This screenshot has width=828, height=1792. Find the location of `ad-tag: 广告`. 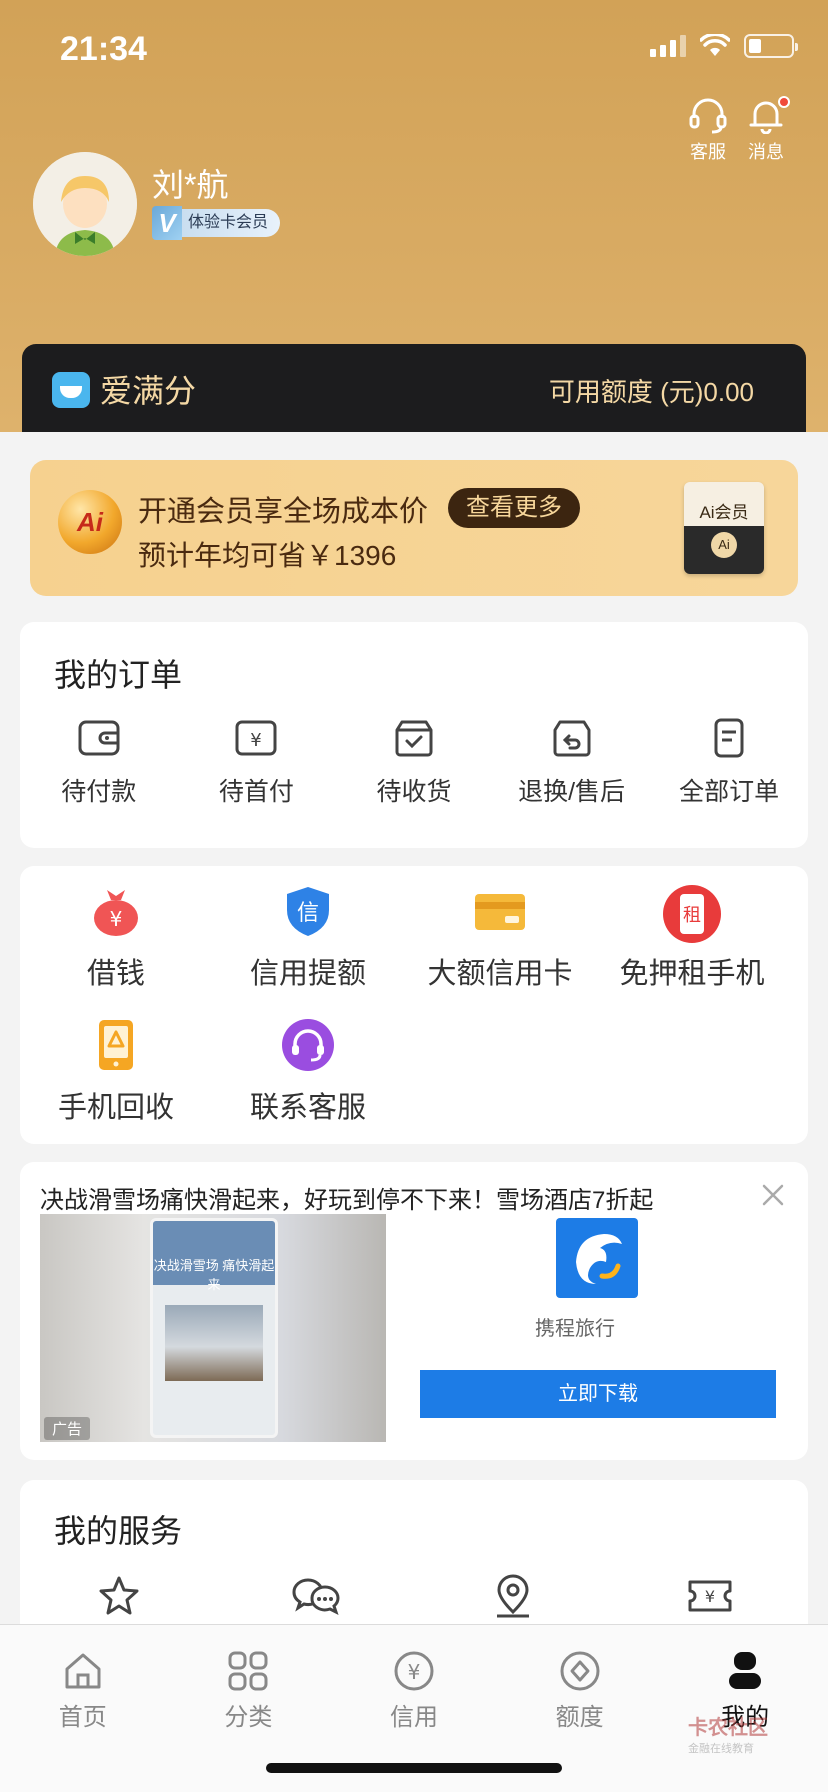

ad-tag: 广告 is located at coordinates (67, 1428).